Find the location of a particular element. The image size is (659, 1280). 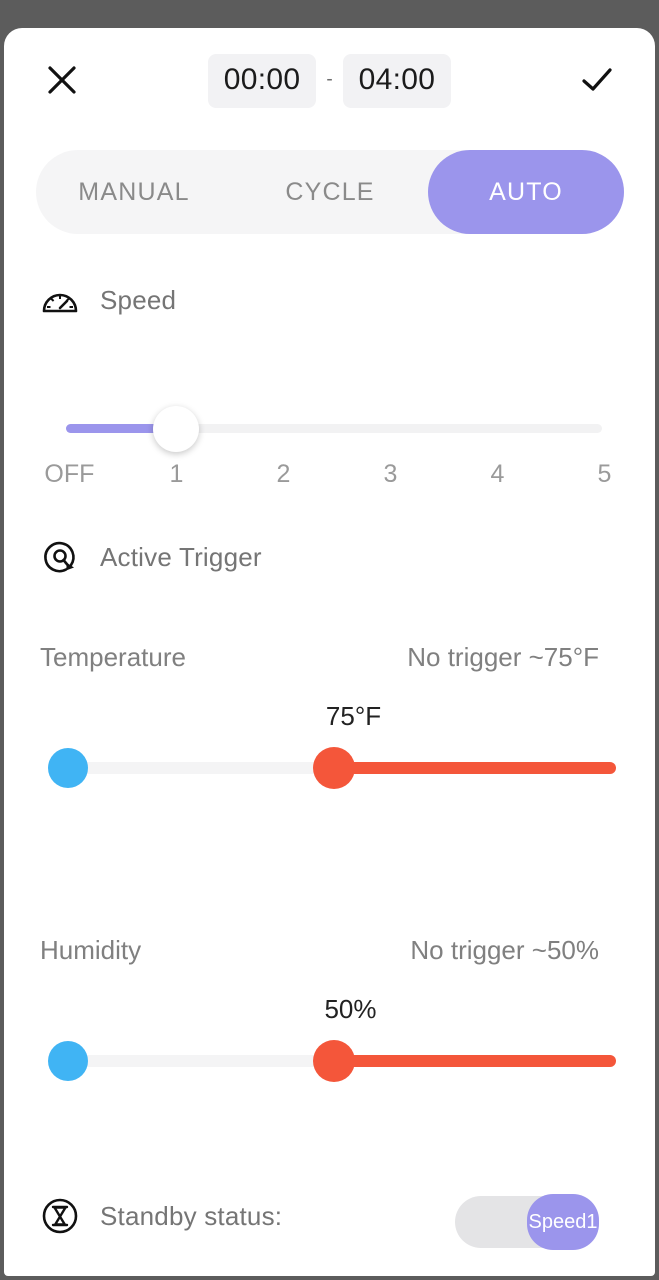

active-trigger-label: Active Trigger is located at coordinates (181, 556).